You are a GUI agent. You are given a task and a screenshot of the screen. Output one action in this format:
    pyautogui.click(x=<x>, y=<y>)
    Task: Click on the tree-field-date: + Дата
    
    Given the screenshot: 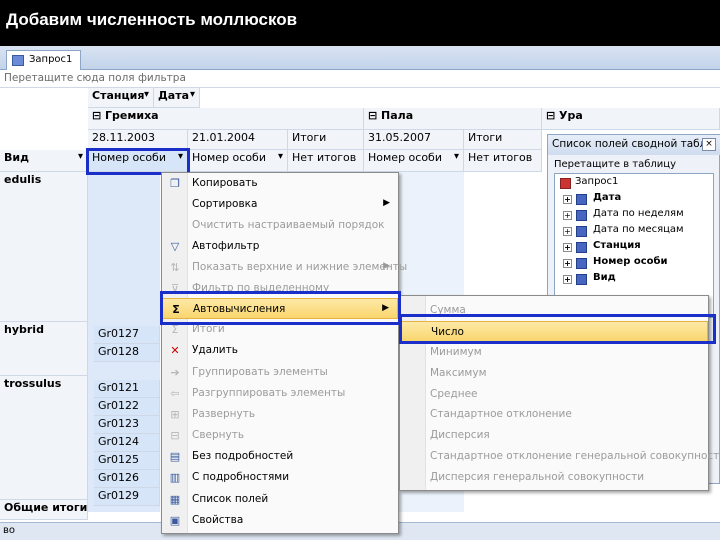 What is the action you would take?
    pyautogui.click(x=592, y=200)
    